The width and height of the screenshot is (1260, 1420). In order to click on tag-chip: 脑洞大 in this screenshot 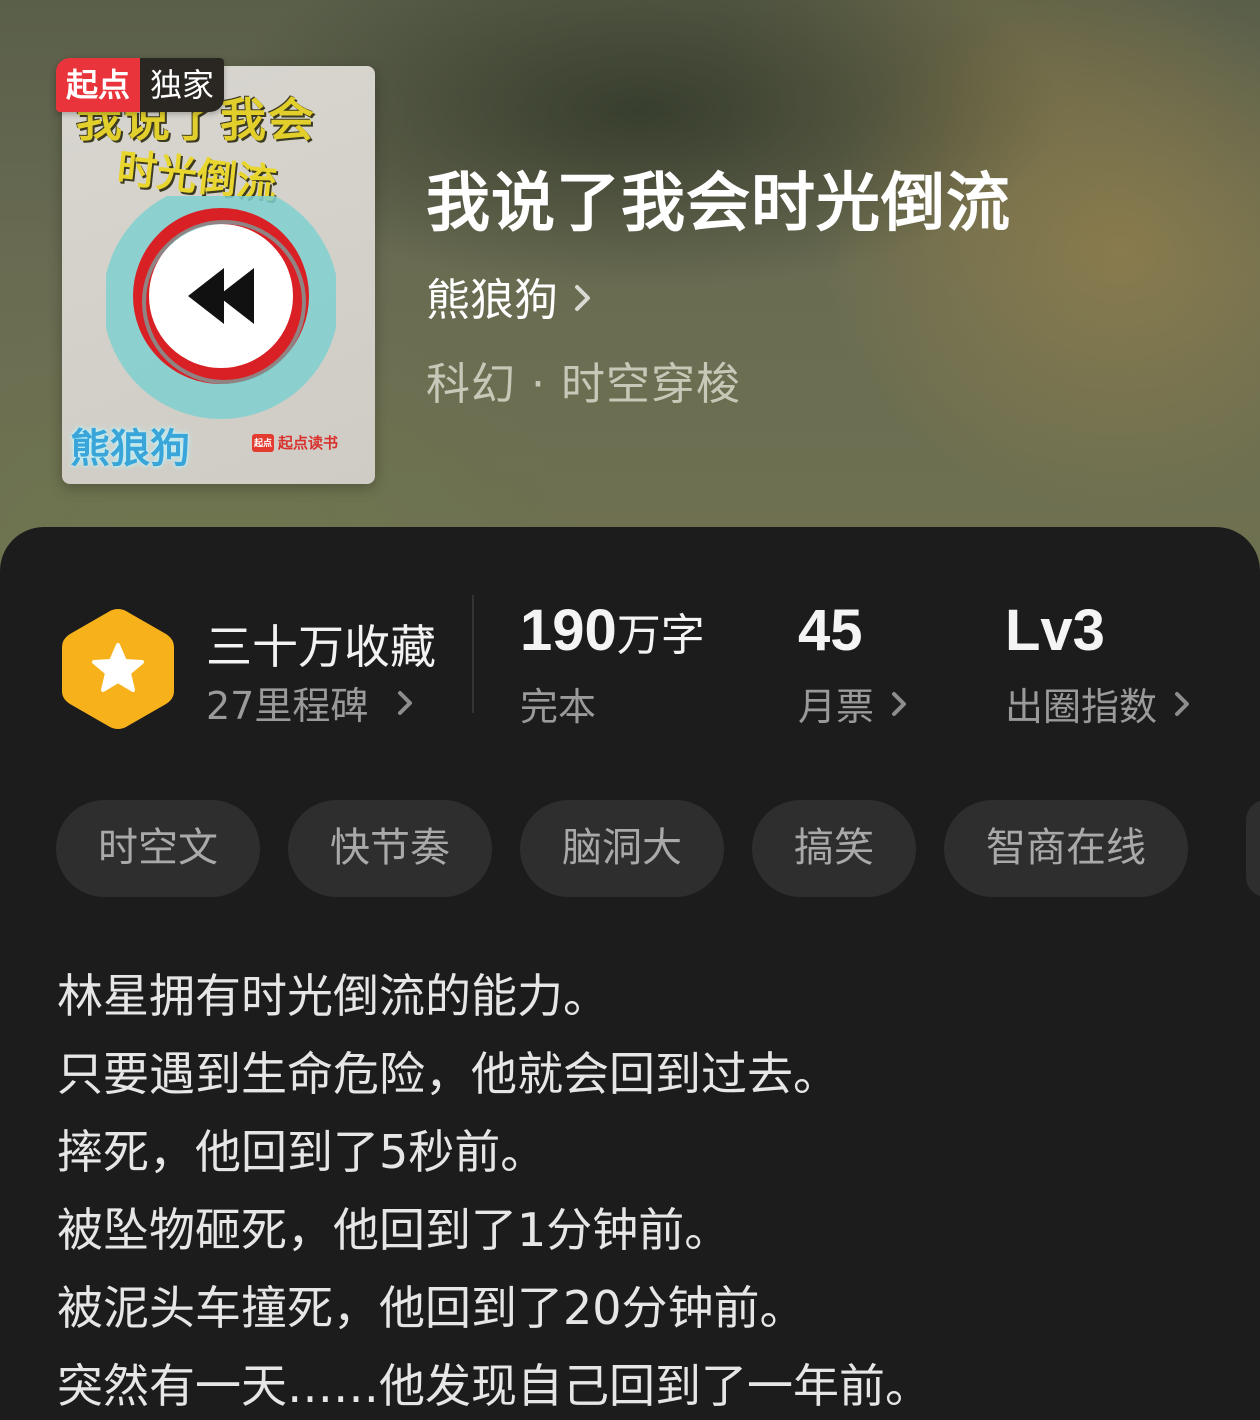, I will do `click(622, 848)`.